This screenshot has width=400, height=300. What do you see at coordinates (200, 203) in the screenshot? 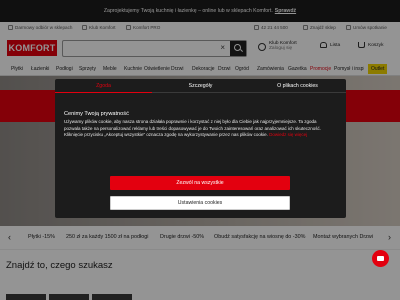
I see `cookie-settings-button: Ustawienia cookies` at bounding box center [200, 203].